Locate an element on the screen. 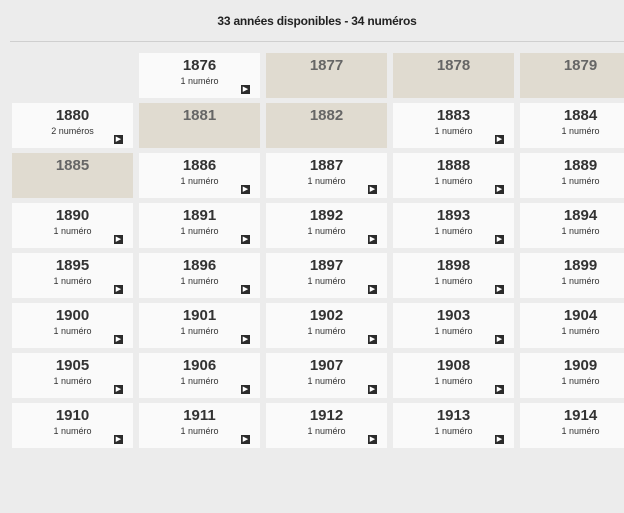 This screenshot has width=624, height=513. year-label: 1878 is located at coordinates (453, 65).